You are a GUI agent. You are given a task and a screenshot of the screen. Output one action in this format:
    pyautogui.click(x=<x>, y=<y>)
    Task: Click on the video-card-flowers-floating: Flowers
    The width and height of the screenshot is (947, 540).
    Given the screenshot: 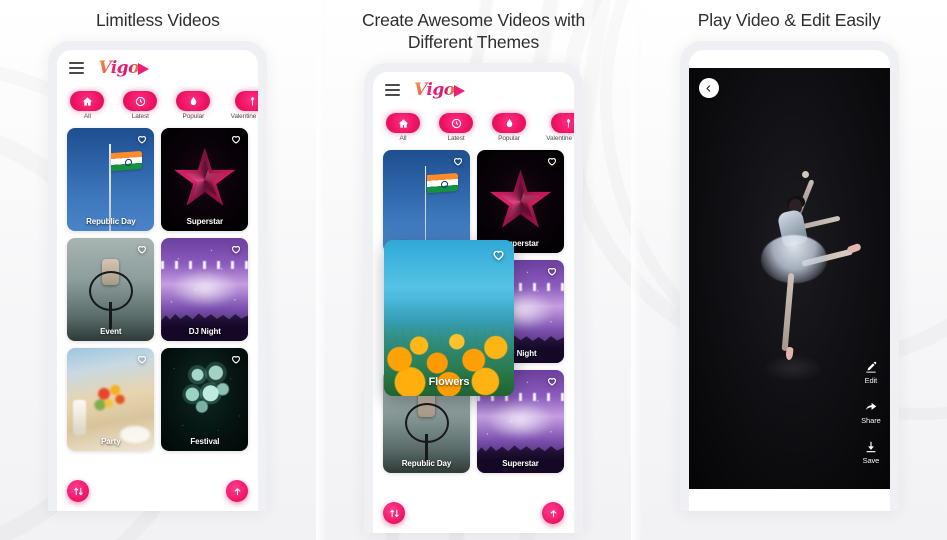 What is the action you would take?
    pyautogui.click(x=449, y=318)
    